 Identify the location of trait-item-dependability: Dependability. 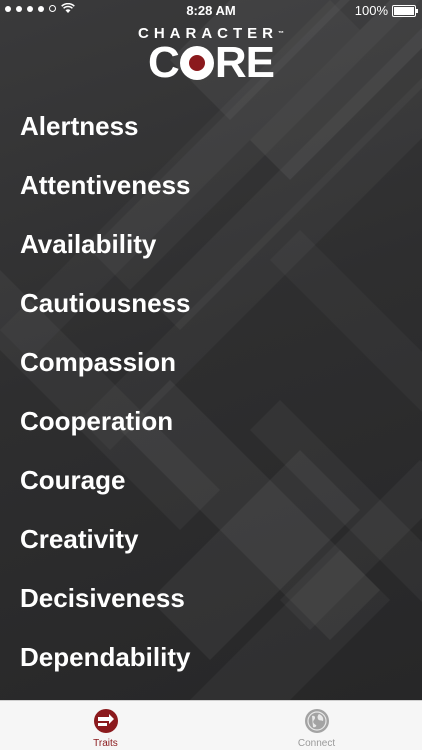
(211, 655).